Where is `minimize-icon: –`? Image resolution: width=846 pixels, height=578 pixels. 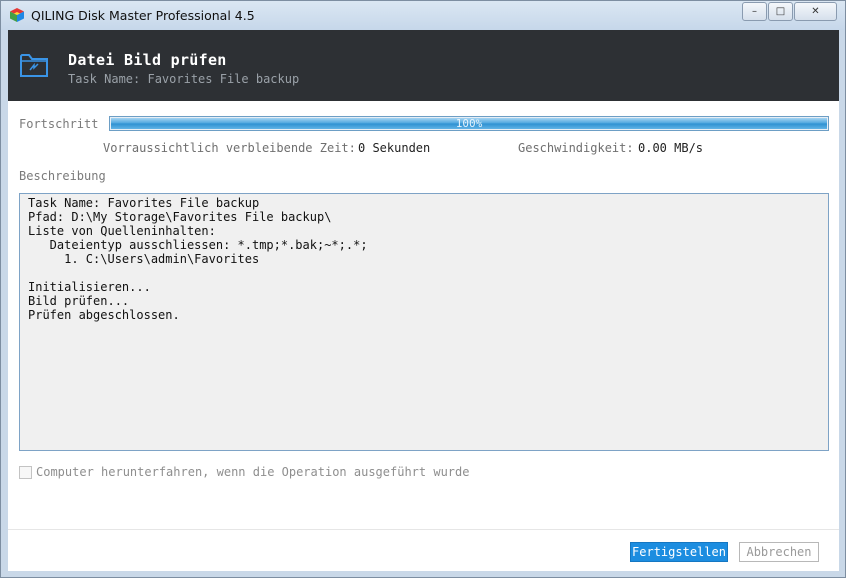 minimize-icon: – is located at coordinates (754, 11).